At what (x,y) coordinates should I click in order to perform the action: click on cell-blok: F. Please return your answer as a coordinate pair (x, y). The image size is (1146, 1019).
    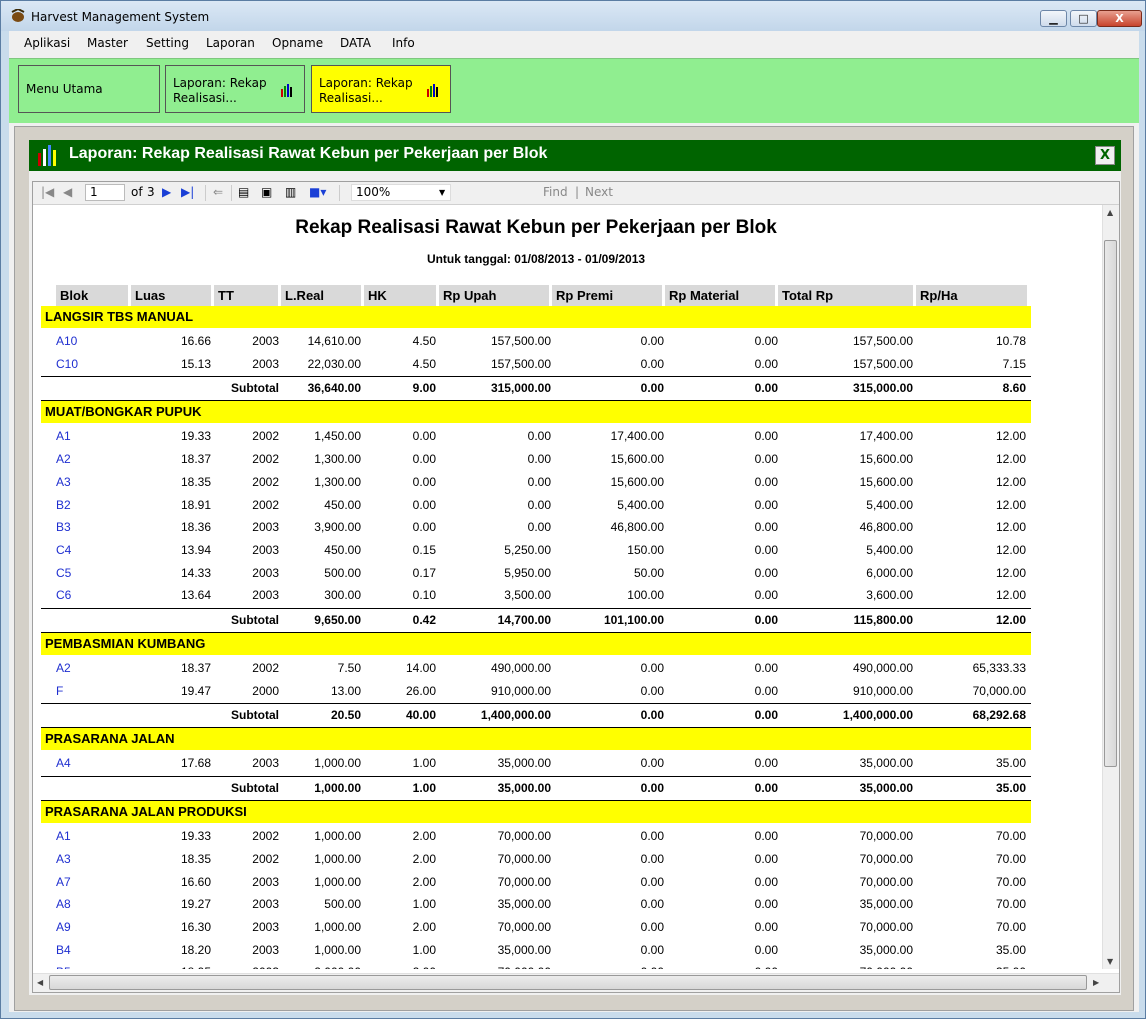
    Looking at the image, I should click on (59, 691).